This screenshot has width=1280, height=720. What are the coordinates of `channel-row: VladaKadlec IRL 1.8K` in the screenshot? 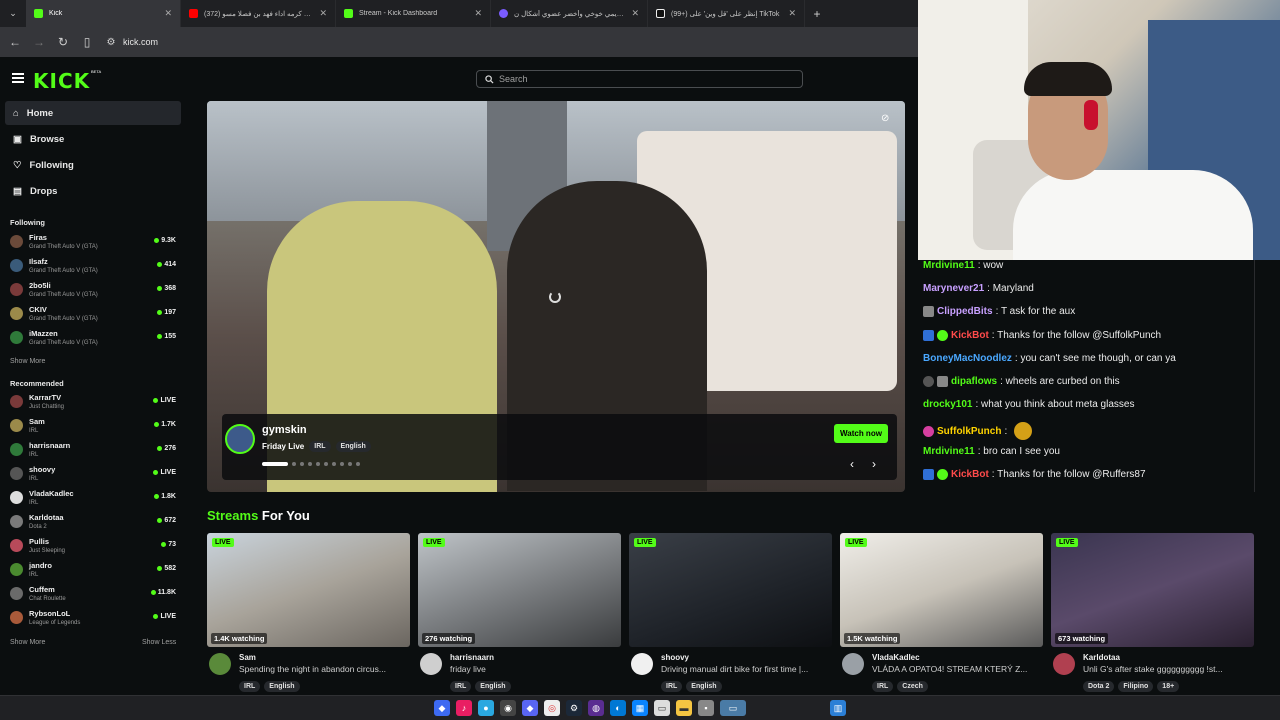 It's located at (94, 498).